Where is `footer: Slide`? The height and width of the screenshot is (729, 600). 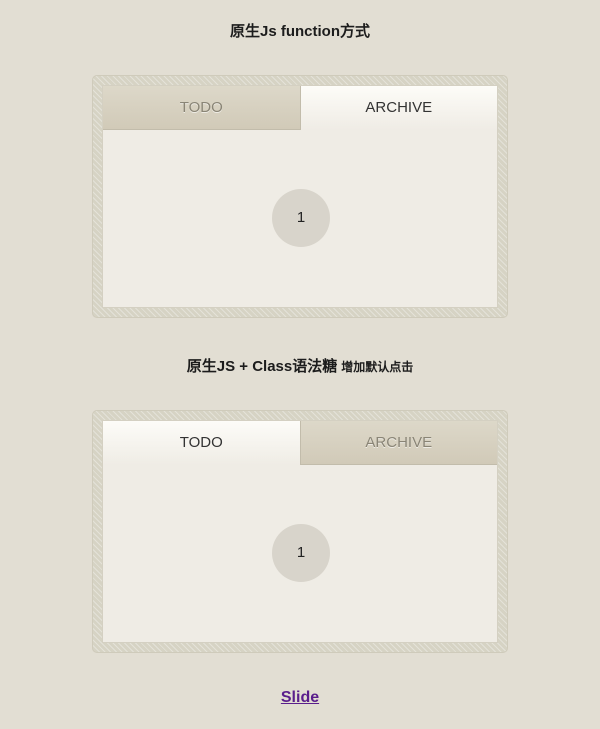
footer: Slide is located at coordinates (300, 698).